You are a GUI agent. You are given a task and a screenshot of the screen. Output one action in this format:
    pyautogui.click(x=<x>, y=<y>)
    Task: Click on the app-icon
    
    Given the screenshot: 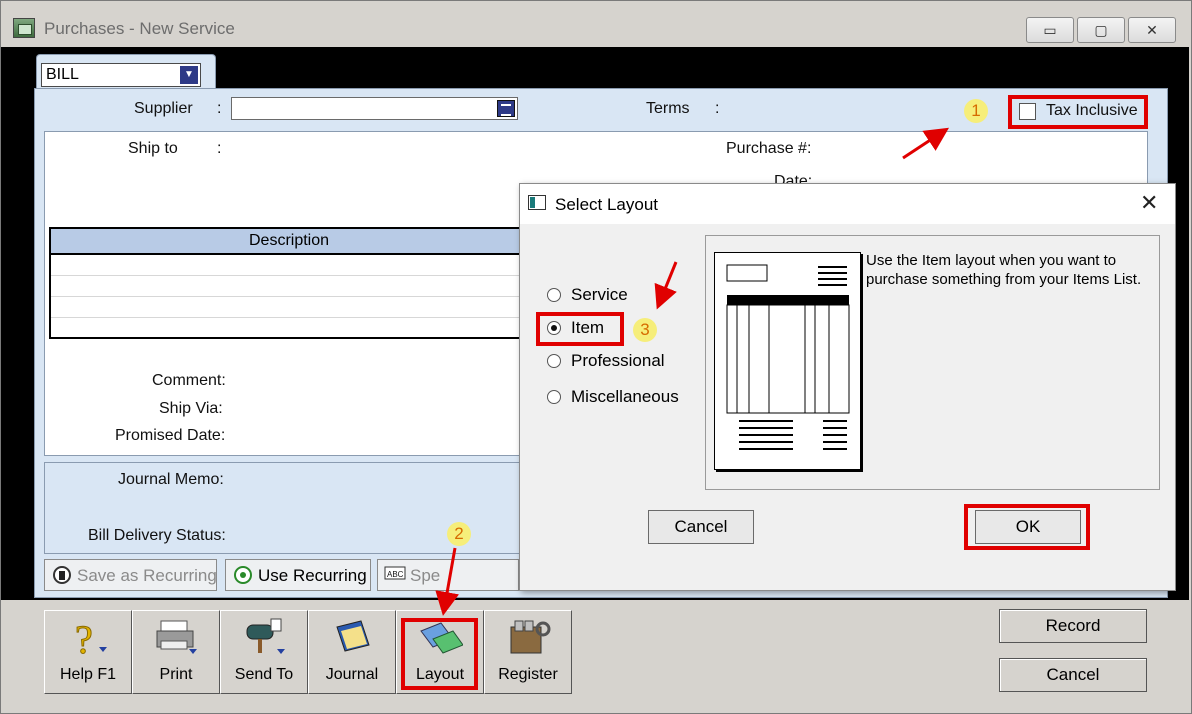 What is the action you would take?
    pyautogui.click(x=24, y=28)
    